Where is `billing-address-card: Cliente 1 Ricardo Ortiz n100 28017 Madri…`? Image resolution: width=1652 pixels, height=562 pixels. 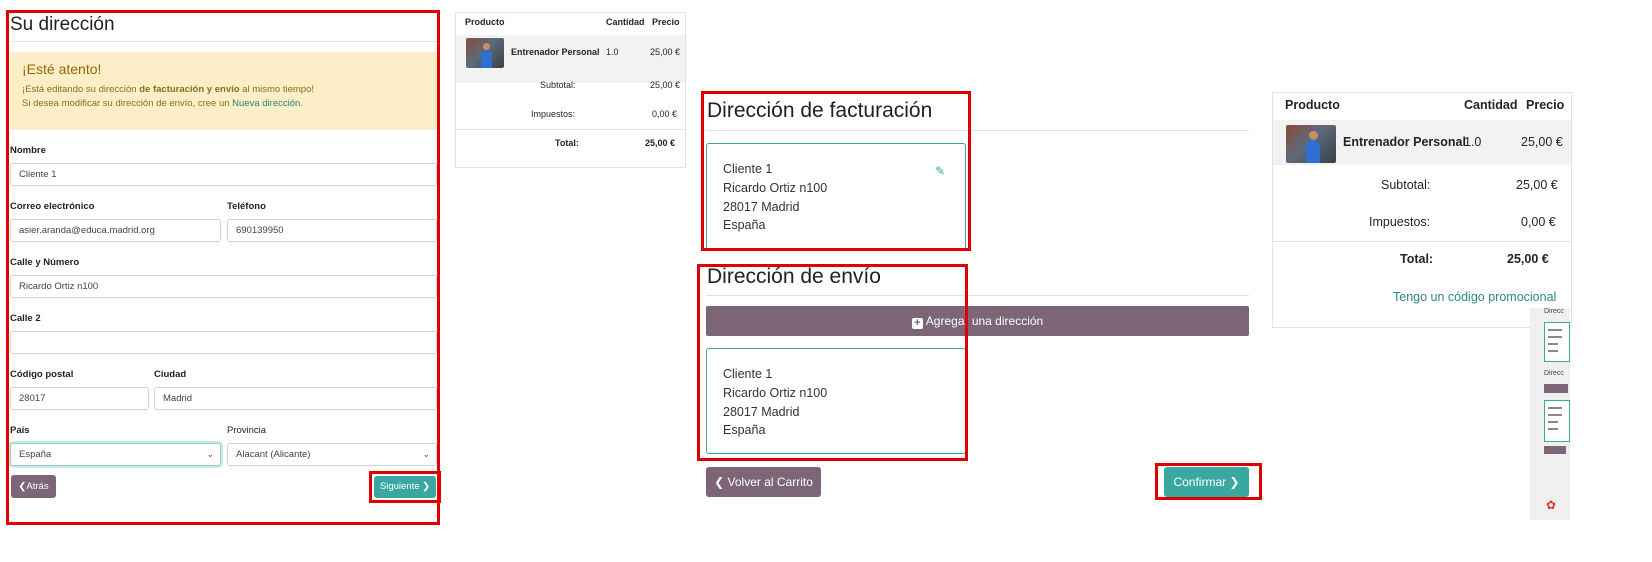 billing-address-card: Cliente 1 Ricardo Ortiz n100 28017 Madri… is located at coordinates (836, 197).